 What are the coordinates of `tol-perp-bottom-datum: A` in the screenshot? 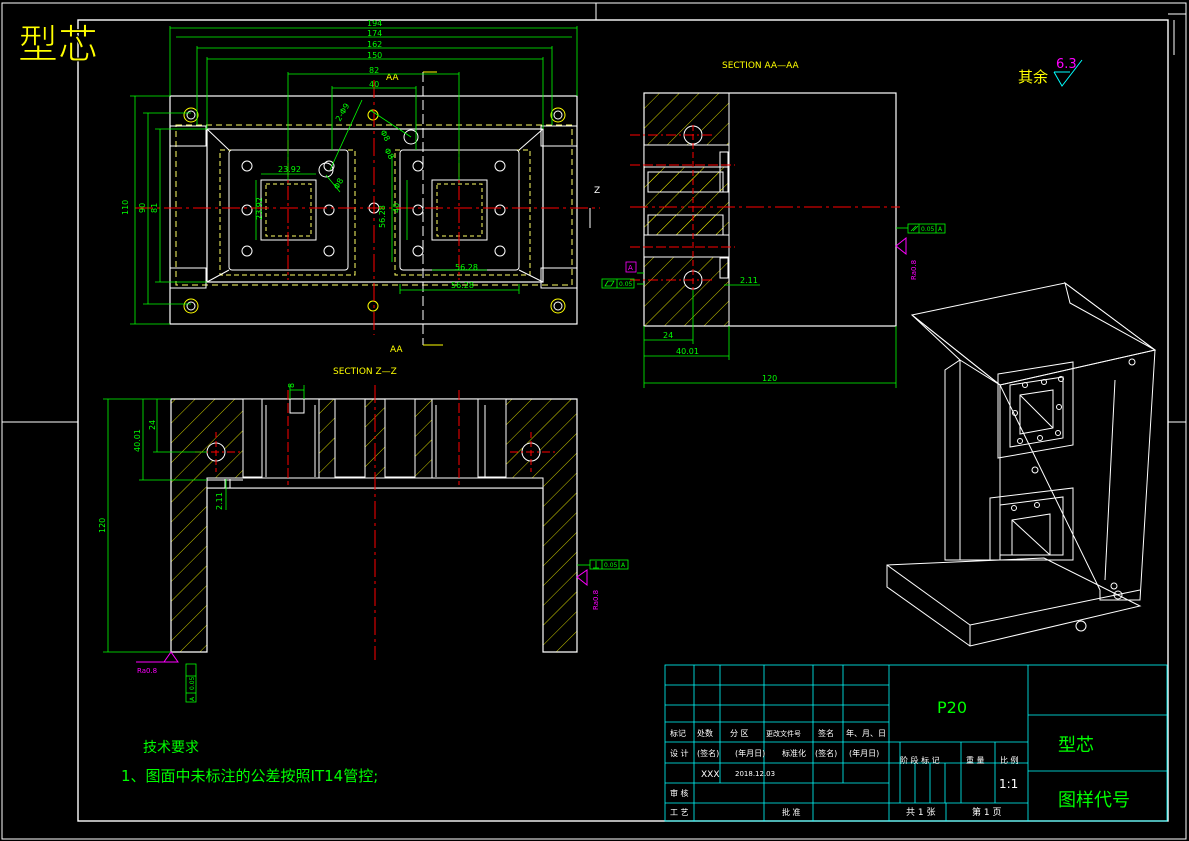 It's located at (192, 698).